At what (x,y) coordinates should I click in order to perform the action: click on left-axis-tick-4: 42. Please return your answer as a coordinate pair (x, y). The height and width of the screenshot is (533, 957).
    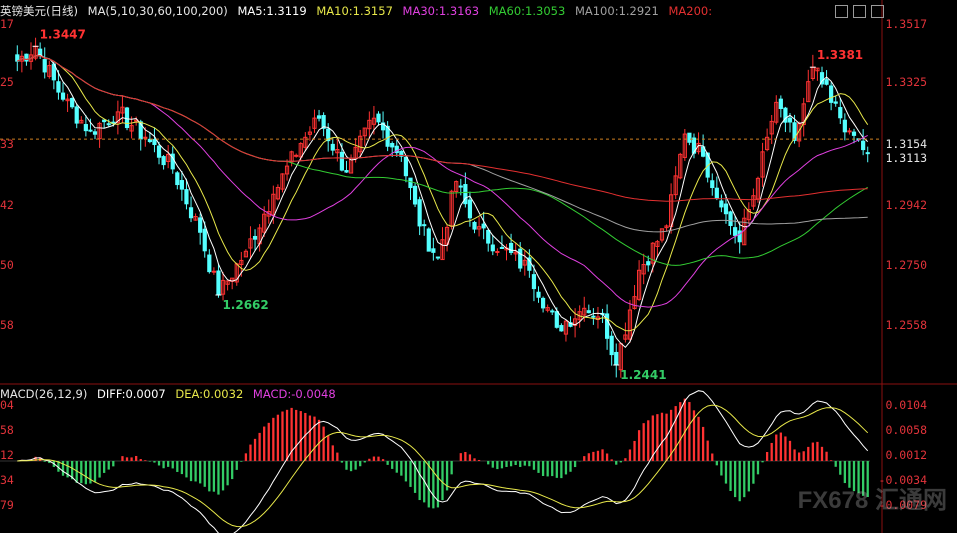
    Looking at the image, I should click on (7, 205).